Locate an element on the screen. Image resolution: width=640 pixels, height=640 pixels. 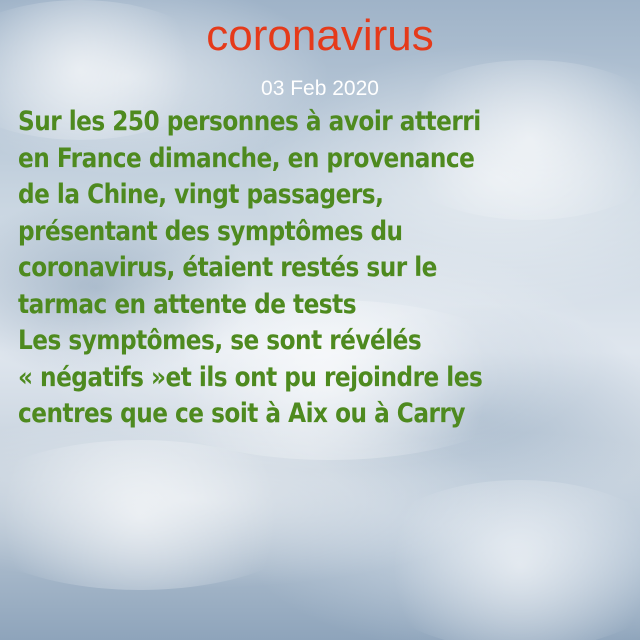
body-line: coronavirus, étaient restés sur le is located at coordinates (227, 267).